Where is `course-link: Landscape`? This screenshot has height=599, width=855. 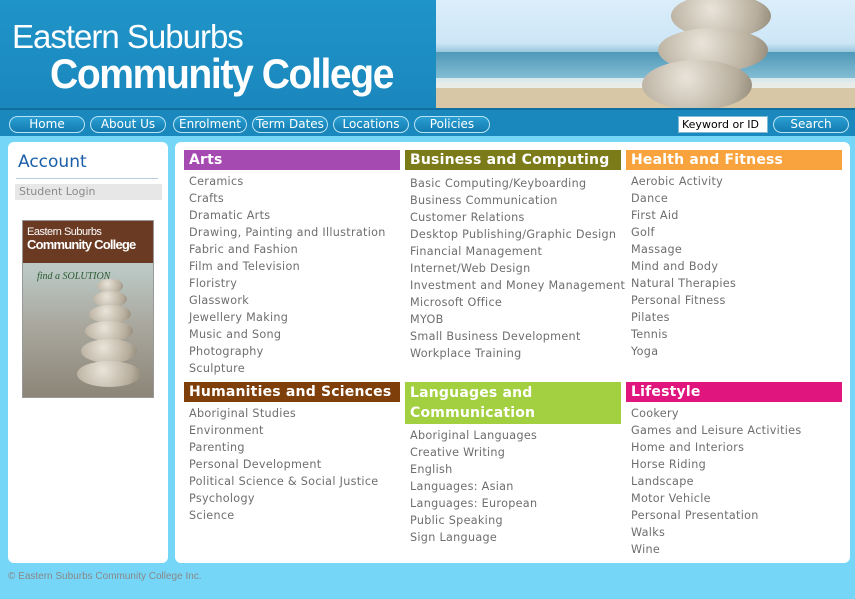 course-link: Landscape is located at coordinates (736, 481).